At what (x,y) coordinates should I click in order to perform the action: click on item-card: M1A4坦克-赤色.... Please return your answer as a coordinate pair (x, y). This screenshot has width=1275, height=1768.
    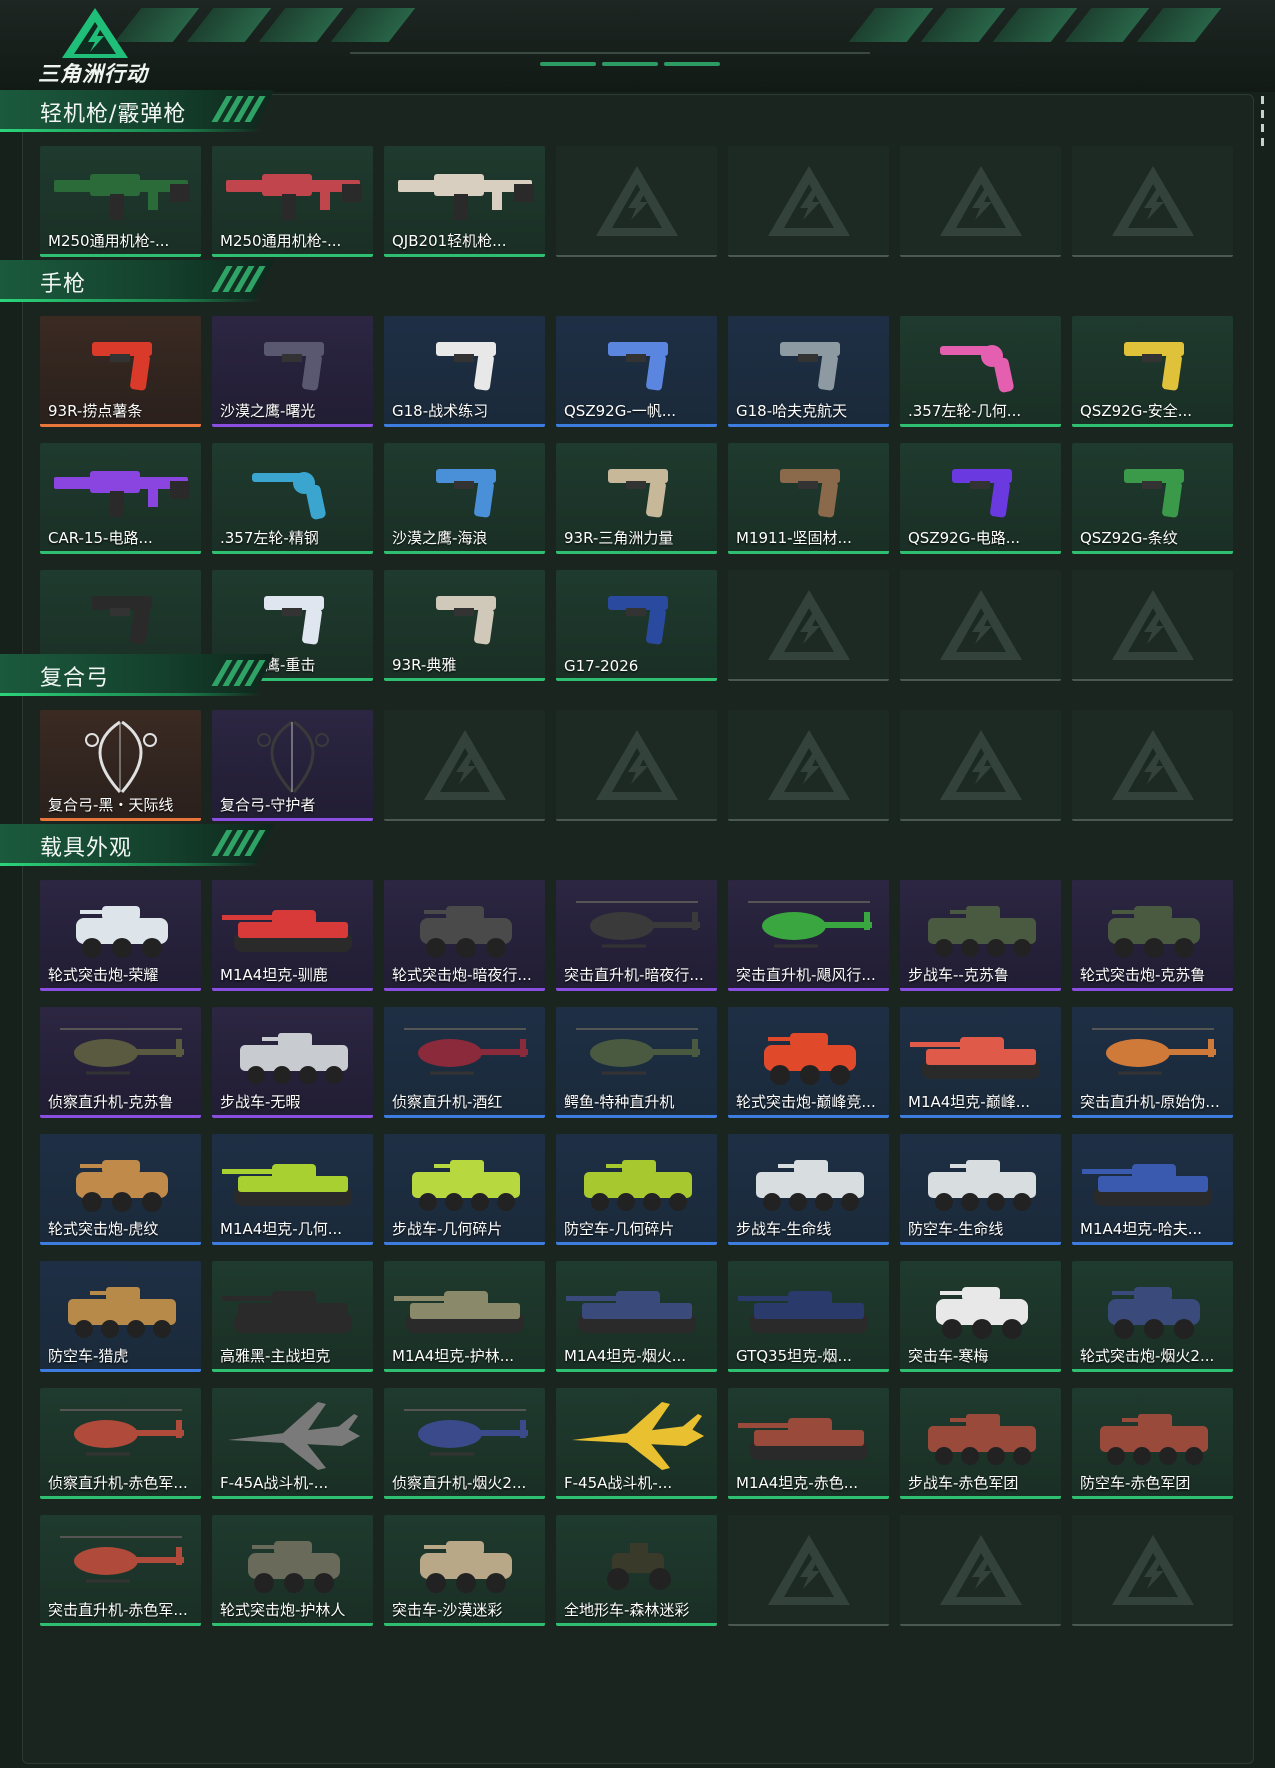
    Looking at the image, I should click on (808, 1443).